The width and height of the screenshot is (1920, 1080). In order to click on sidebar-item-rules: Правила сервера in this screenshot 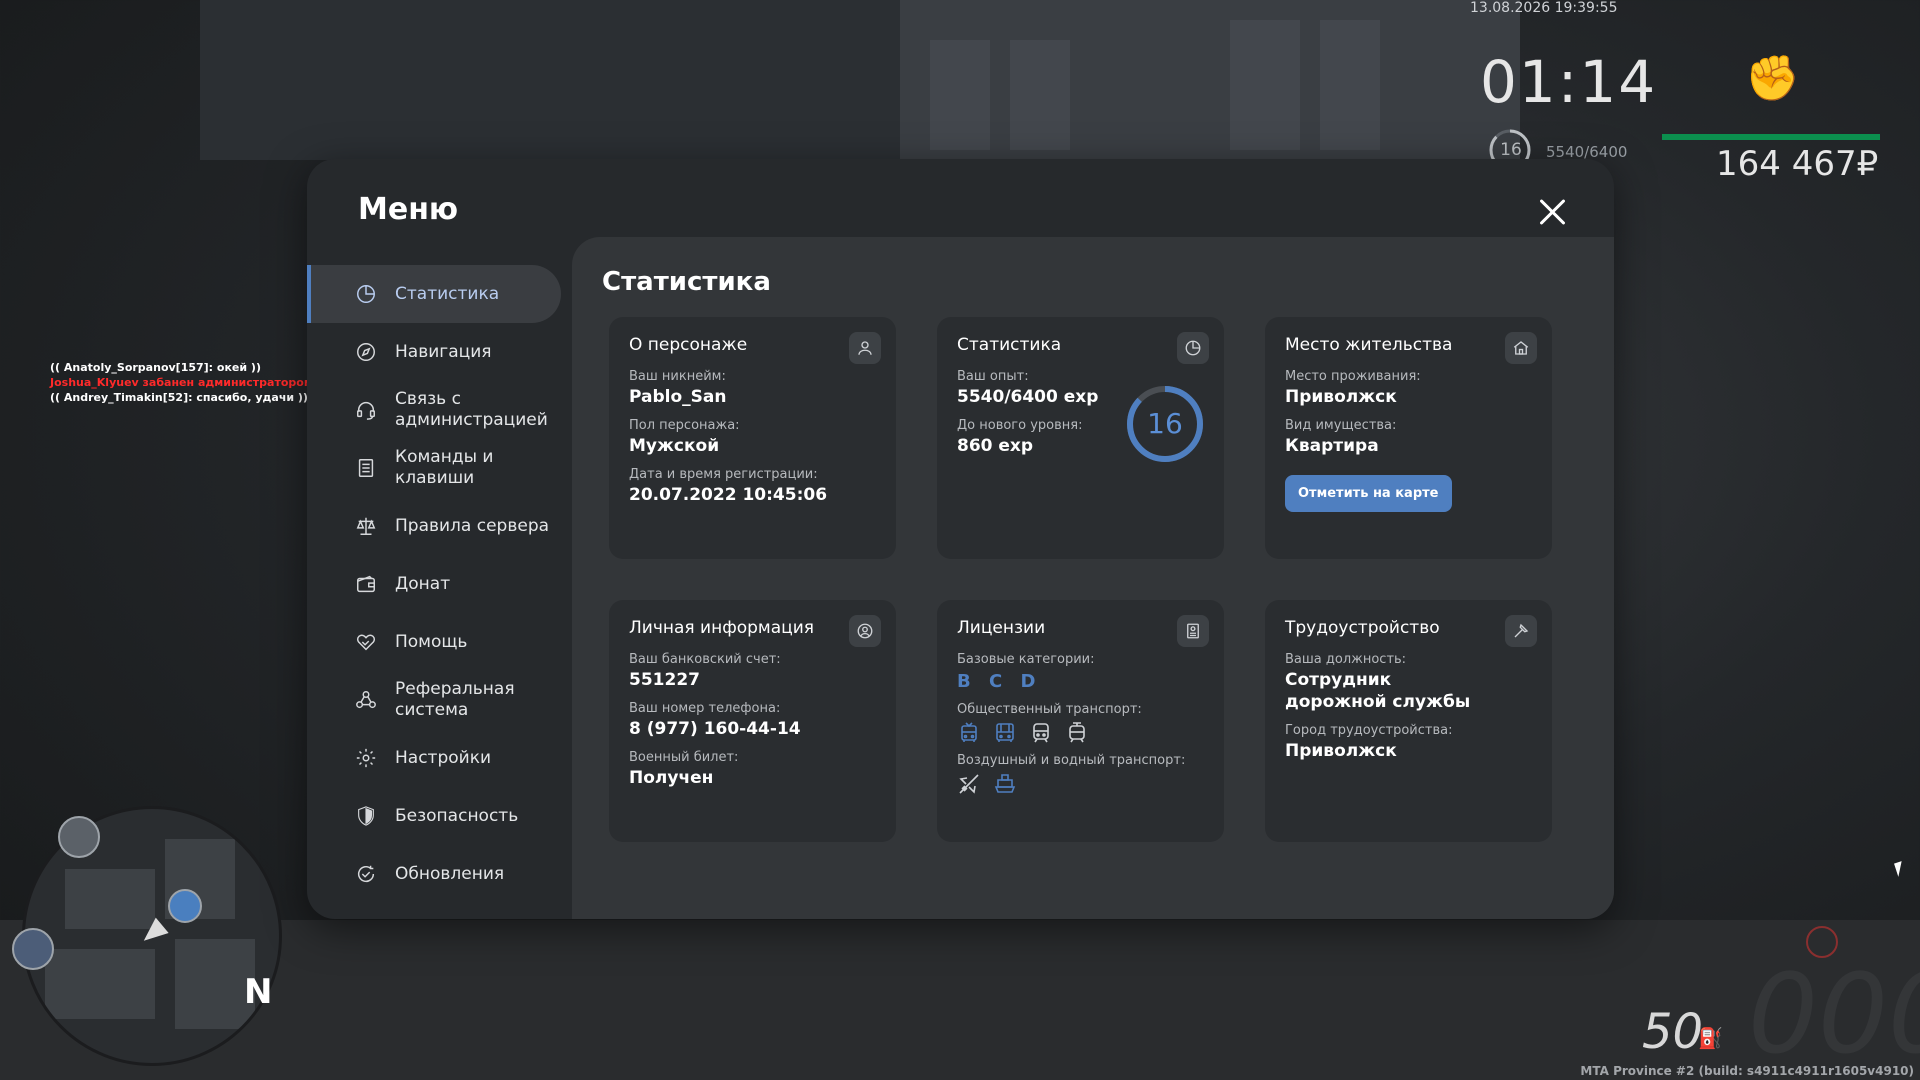, I will do `click(435, 526)`.